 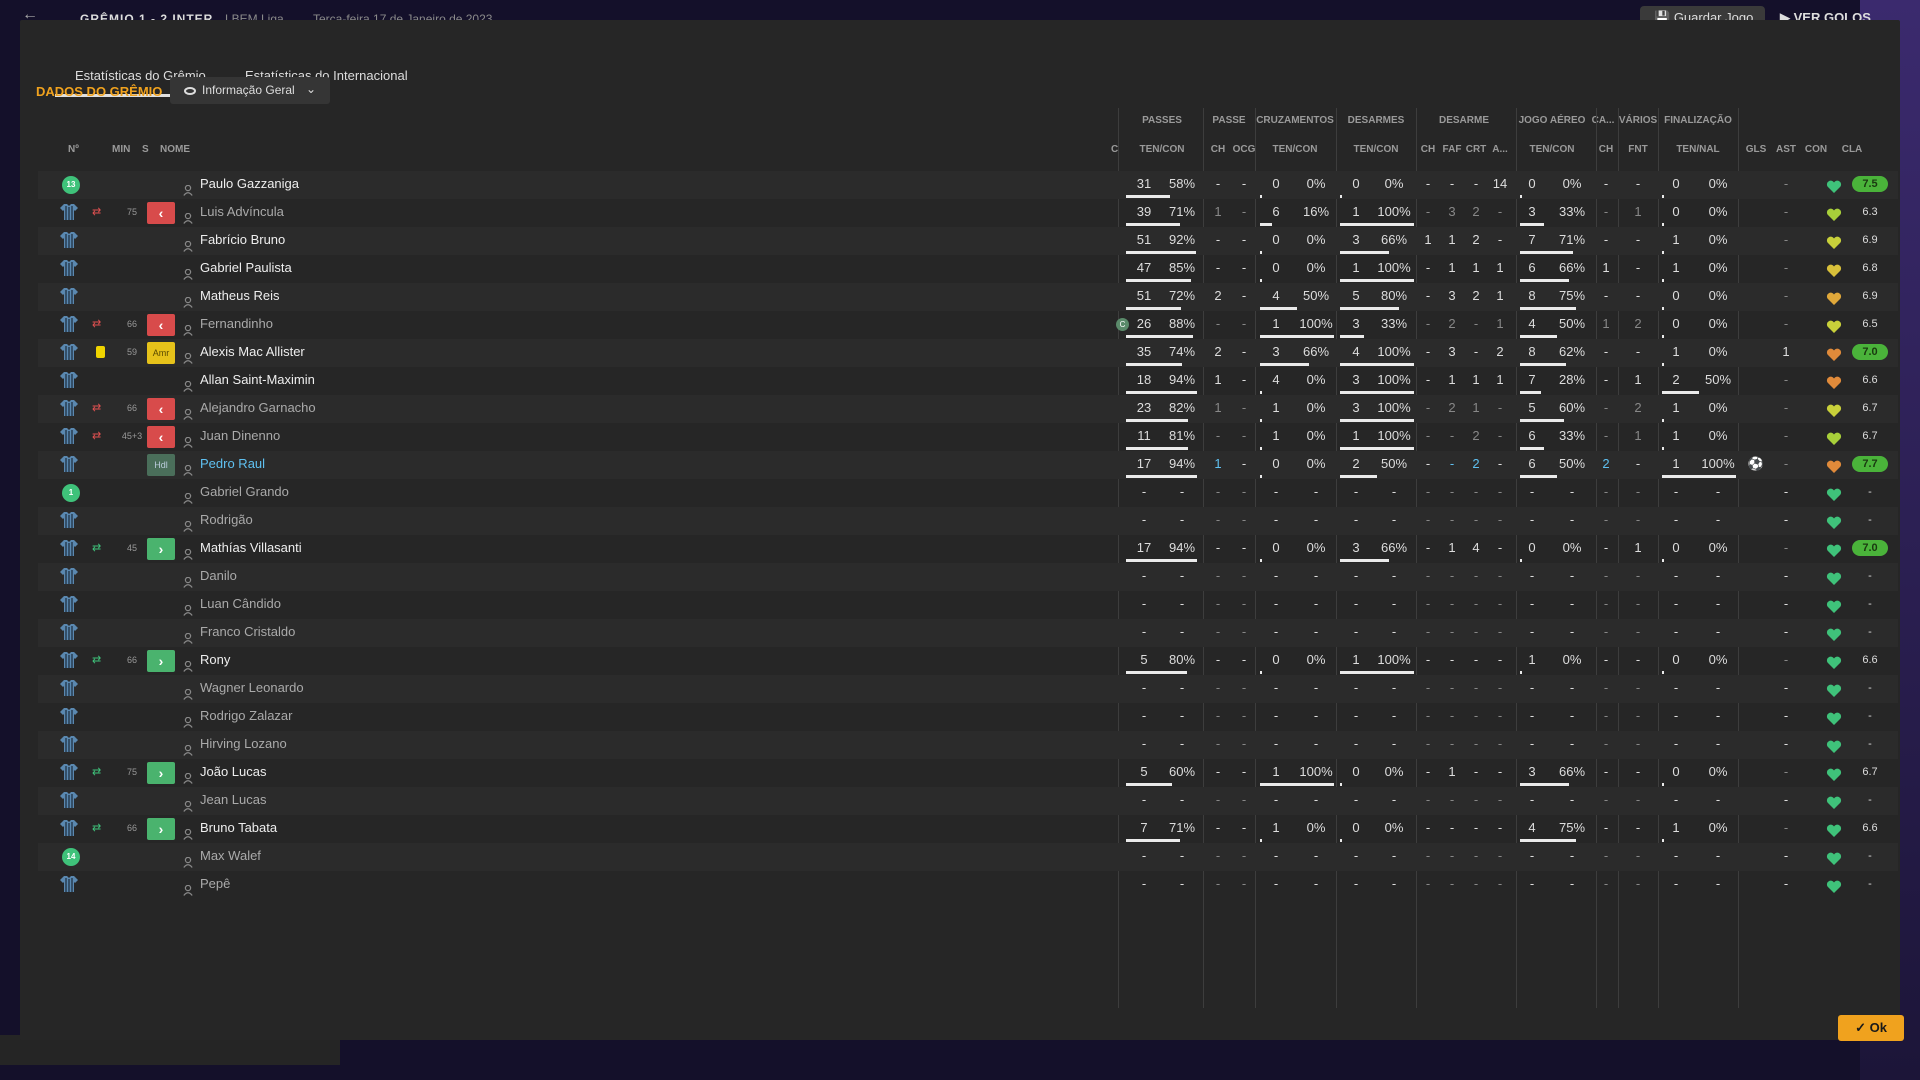 I want to click on fouls: 2, so click(x=1638, y=407).